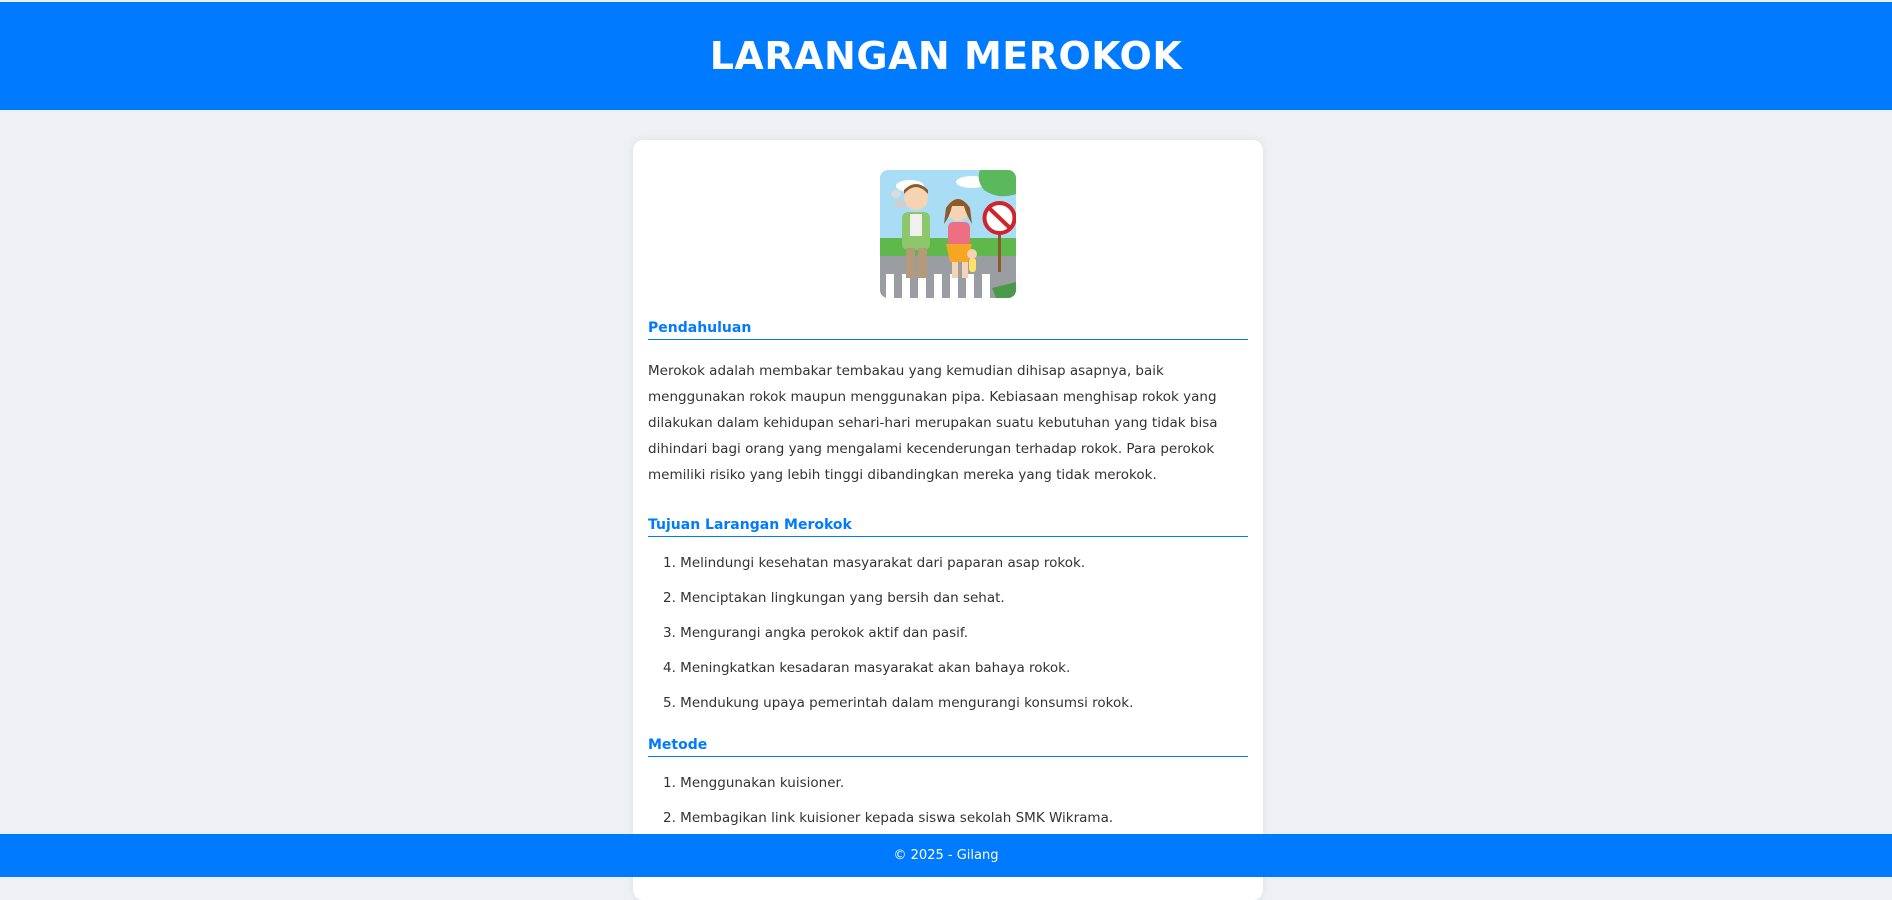  I want to click on page-footer: © 2025 - Gilang, so click(946, 855).